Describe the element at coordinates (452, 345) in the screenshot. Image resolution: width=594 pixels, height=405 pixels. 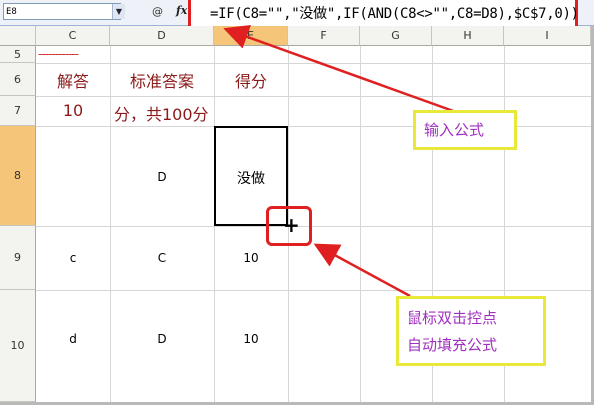
I see `callout-autofill-line2: 自动填充公式` at that location.